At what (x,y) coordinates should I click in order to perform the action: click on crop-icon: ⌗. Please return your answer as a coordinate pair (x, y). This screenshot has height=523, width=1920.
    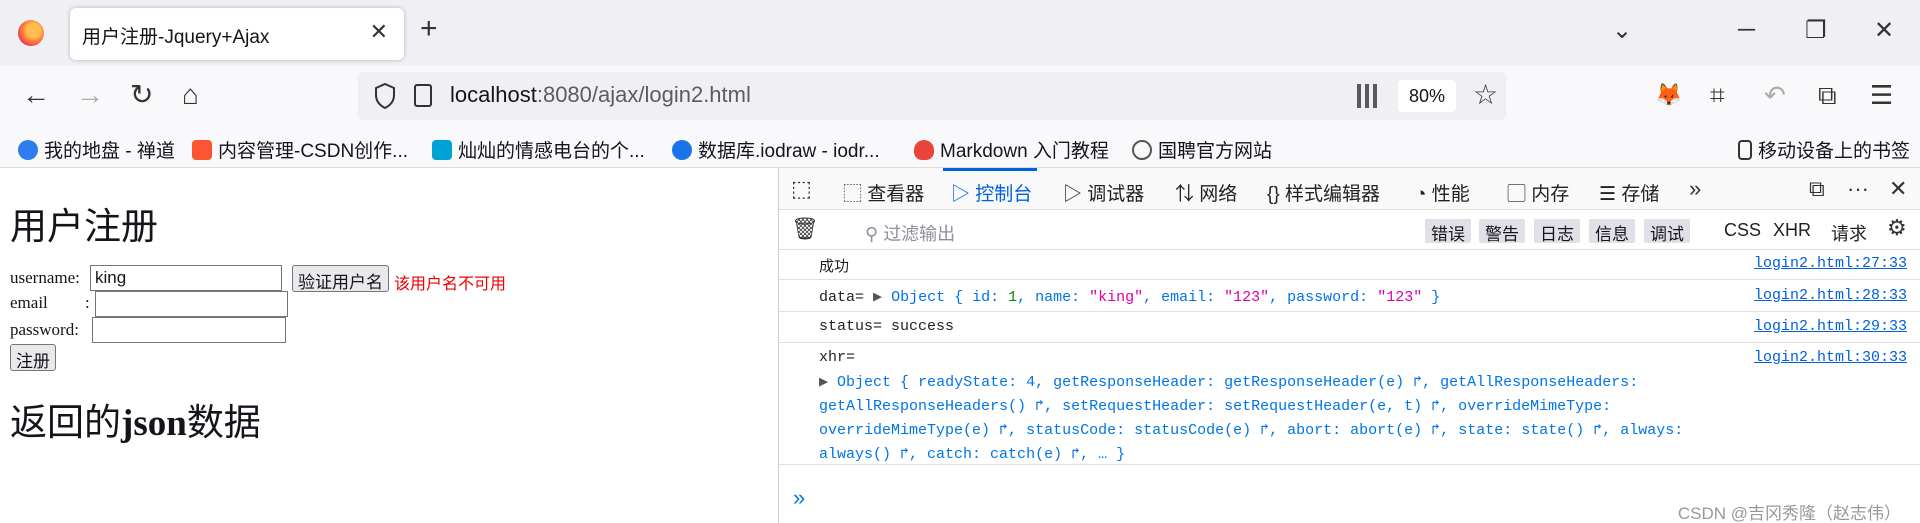
    Looking at the image, I should click on (1717, 95).